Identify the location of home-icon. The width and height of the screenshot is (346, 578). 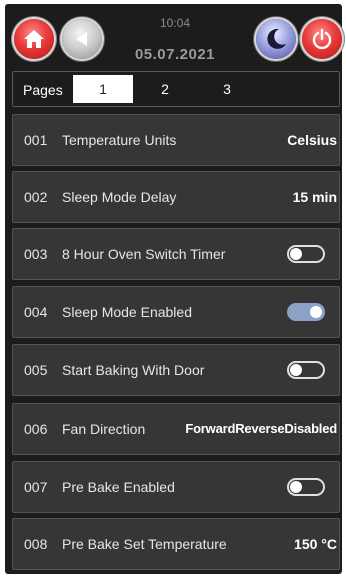
(34, 39).